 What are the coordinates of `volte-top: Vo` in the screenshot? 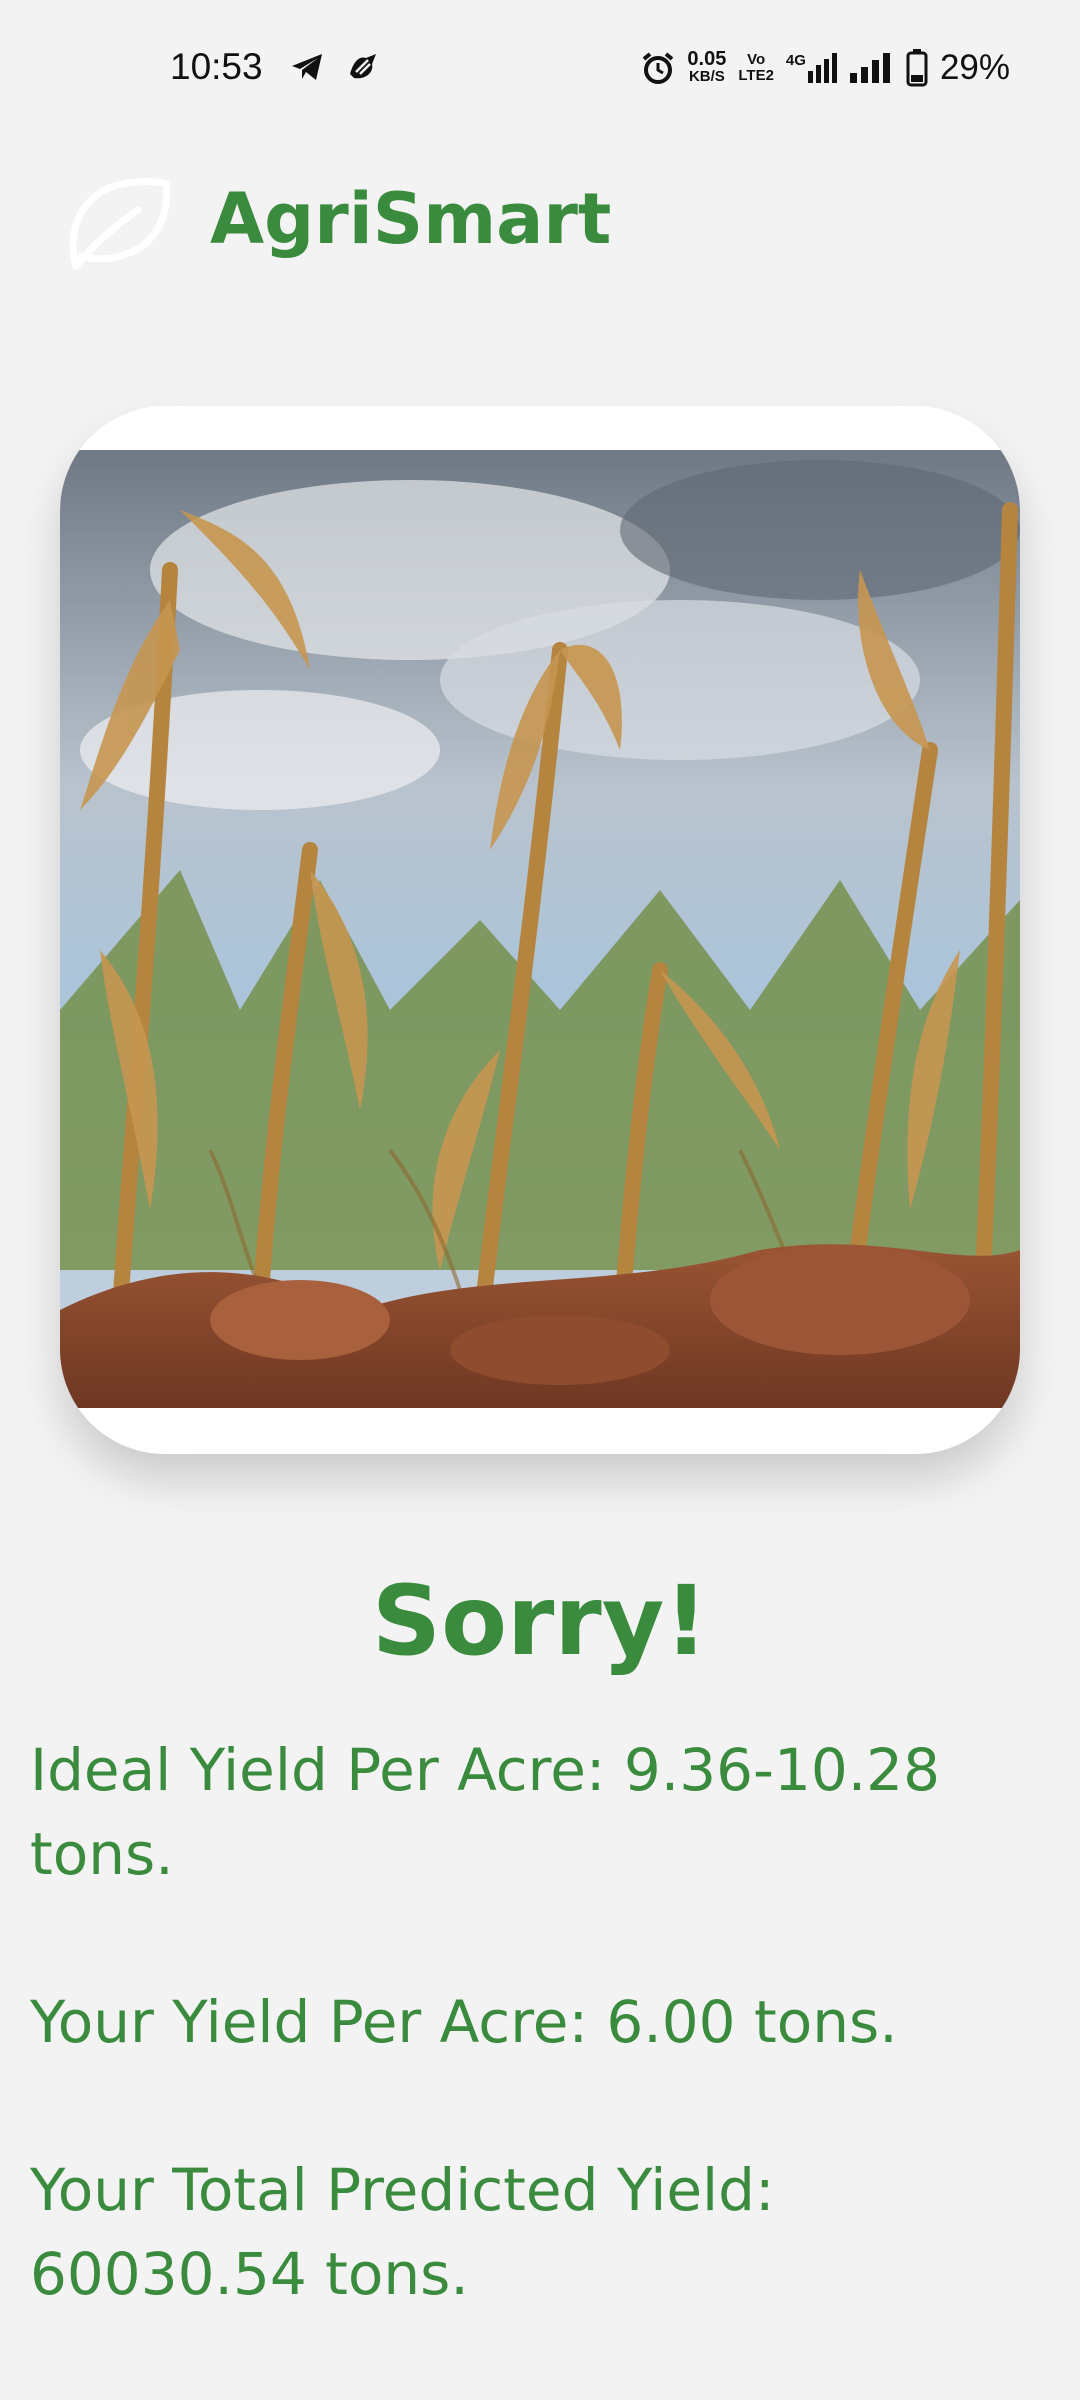 It's located at (756, 59).